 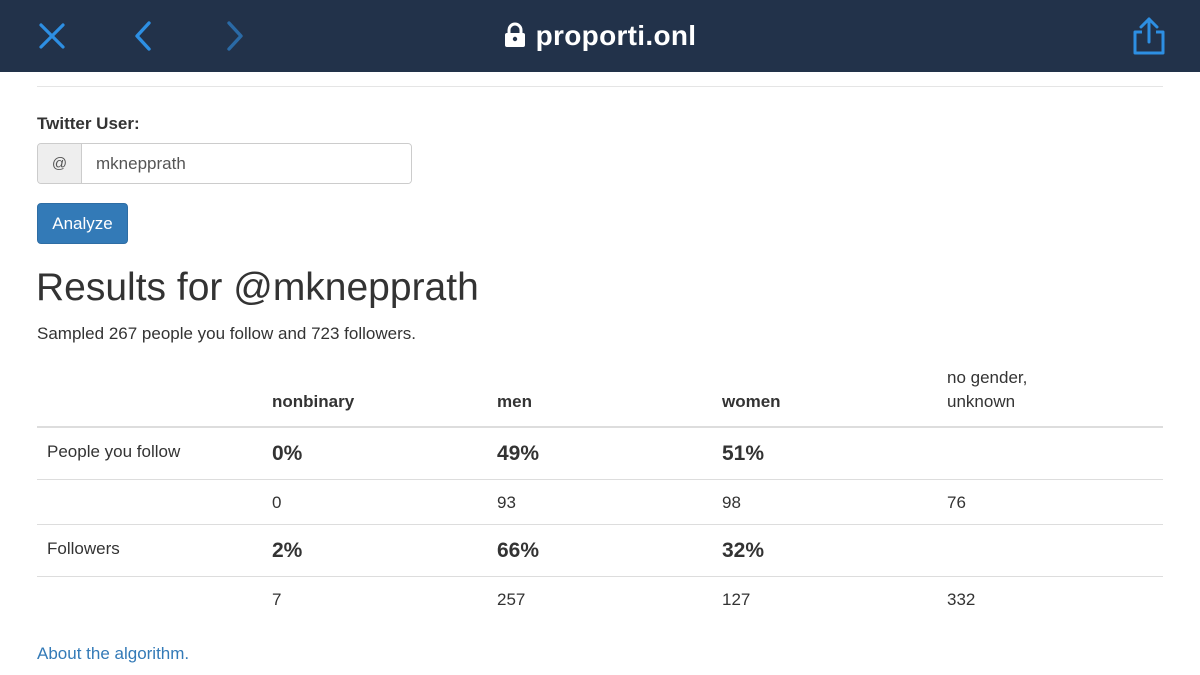 I want to click on at-prefix: @, so click(x=60, y=163).